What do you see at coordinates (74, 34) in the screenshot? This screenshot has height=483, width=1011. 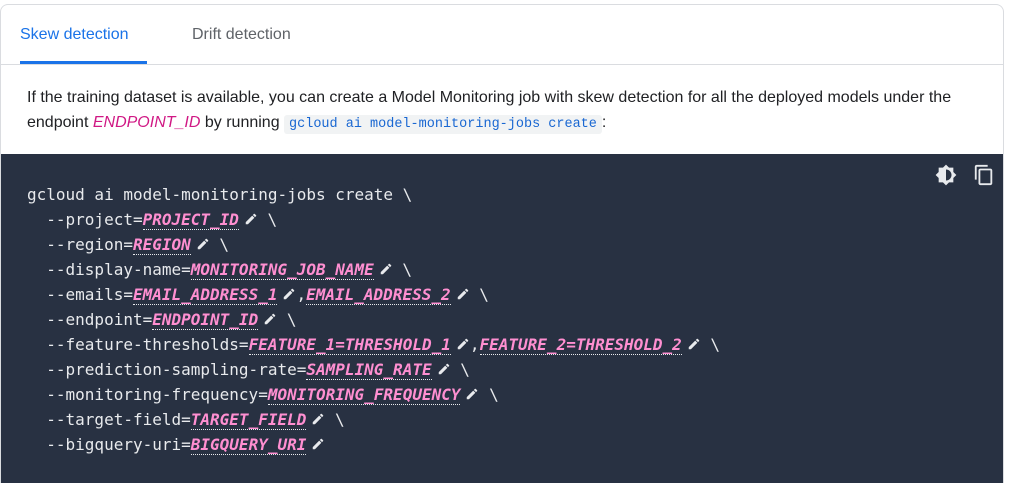 I see `tab-label: Skew detection` at bounding box center [74, 34].